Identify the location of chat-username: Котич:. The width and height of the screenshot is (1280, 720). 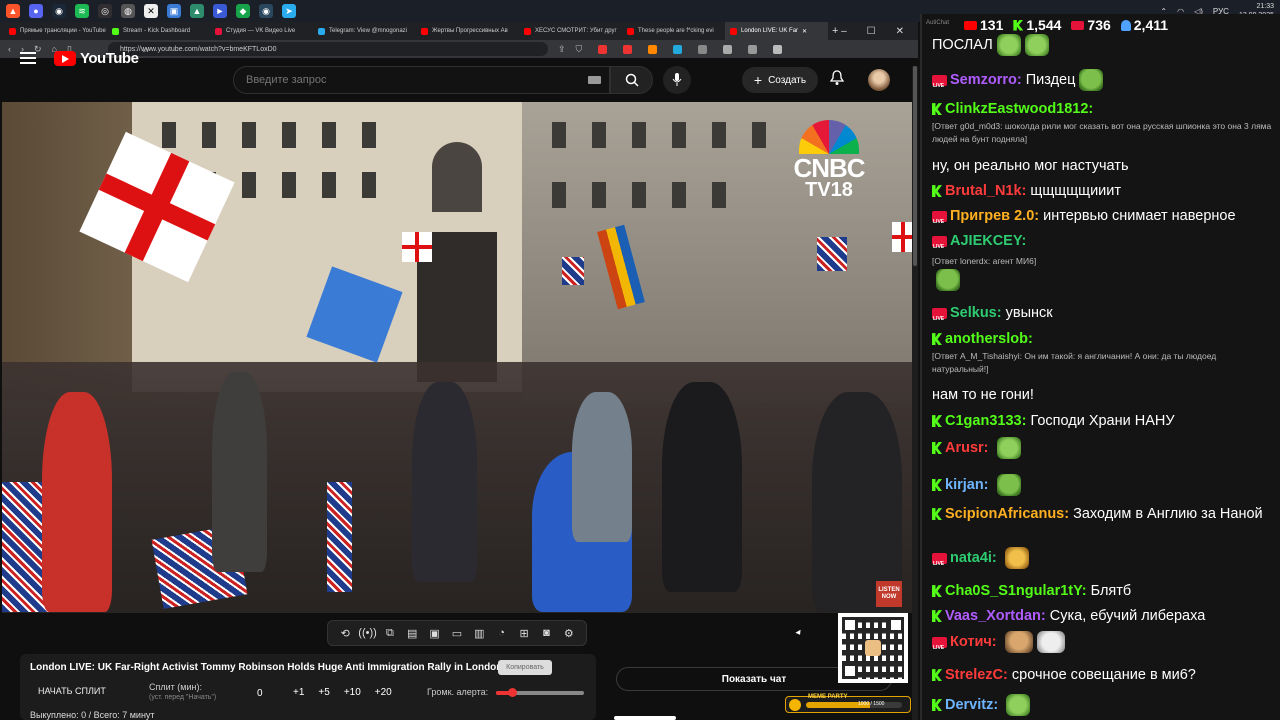
(973, 642).